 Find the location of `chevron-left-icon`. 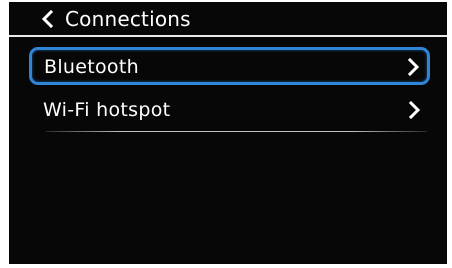

chevron-left-icon is located at coordinates (47, 19).